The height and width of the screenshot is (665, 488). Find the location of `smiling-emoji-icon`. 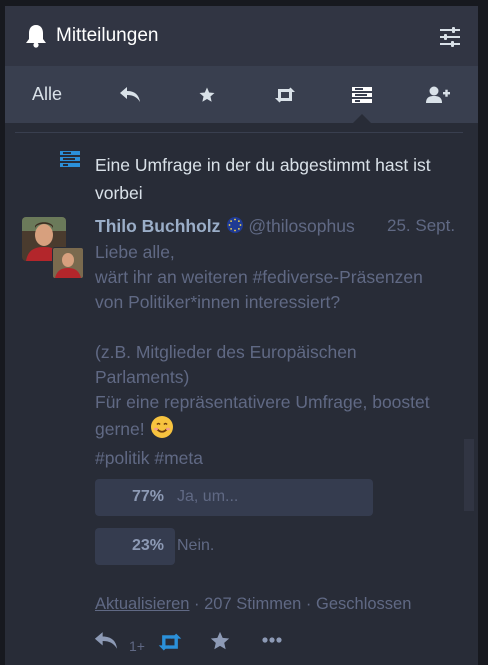

smiling-emoji-icon is located at coordinates (162, 430).